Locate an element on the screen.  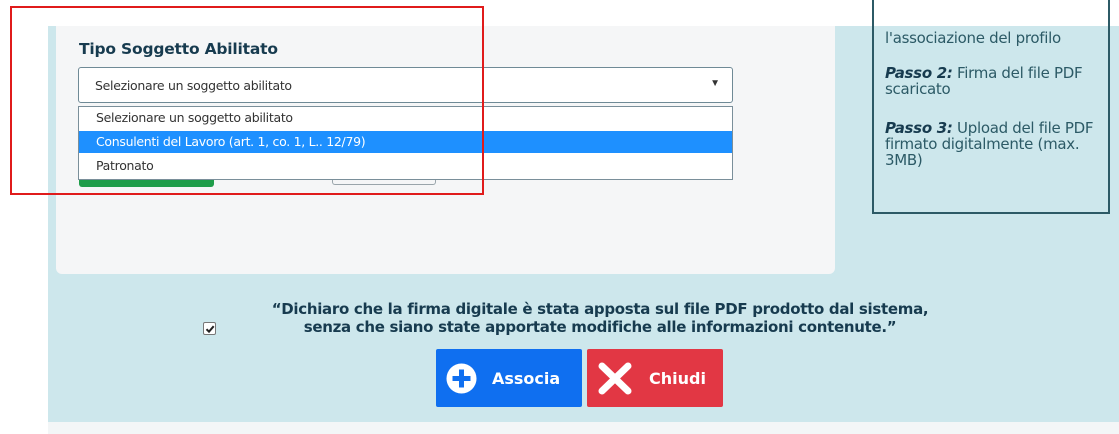
step1-text: l'associazione del profilo is located at coordinates (973, 38).